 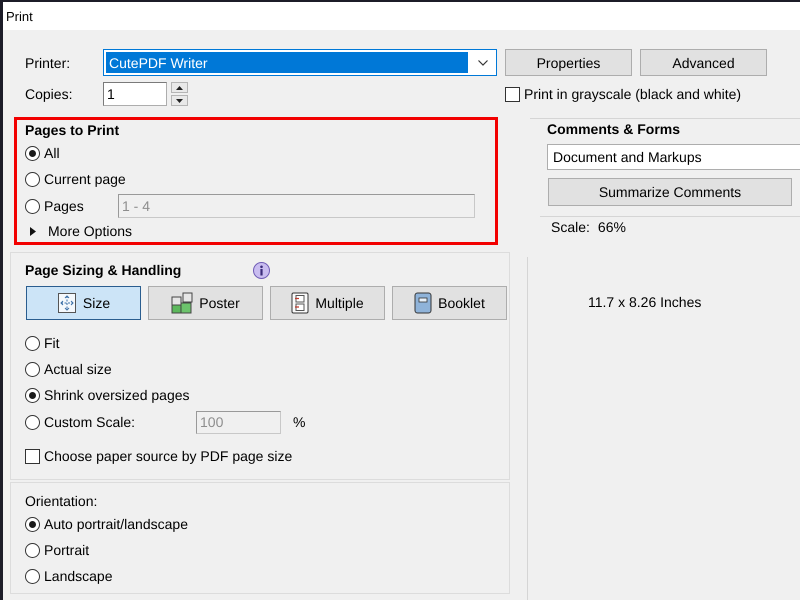 What do you see at coordinates (633, 94) in the screenshot?
I see `checkbox-label: Print in grayscale (black and white)` at bounding box center [633, 94].